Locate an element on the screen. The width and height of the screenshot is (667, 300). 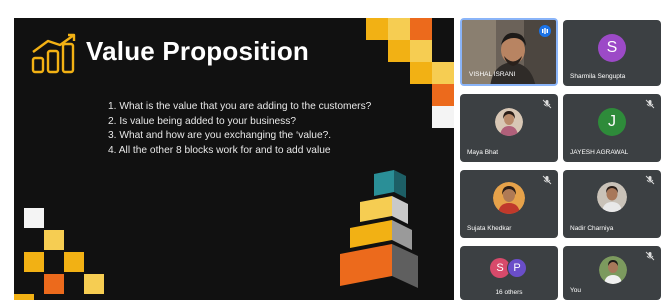
avatar: P is located at coordinates (517, 268).